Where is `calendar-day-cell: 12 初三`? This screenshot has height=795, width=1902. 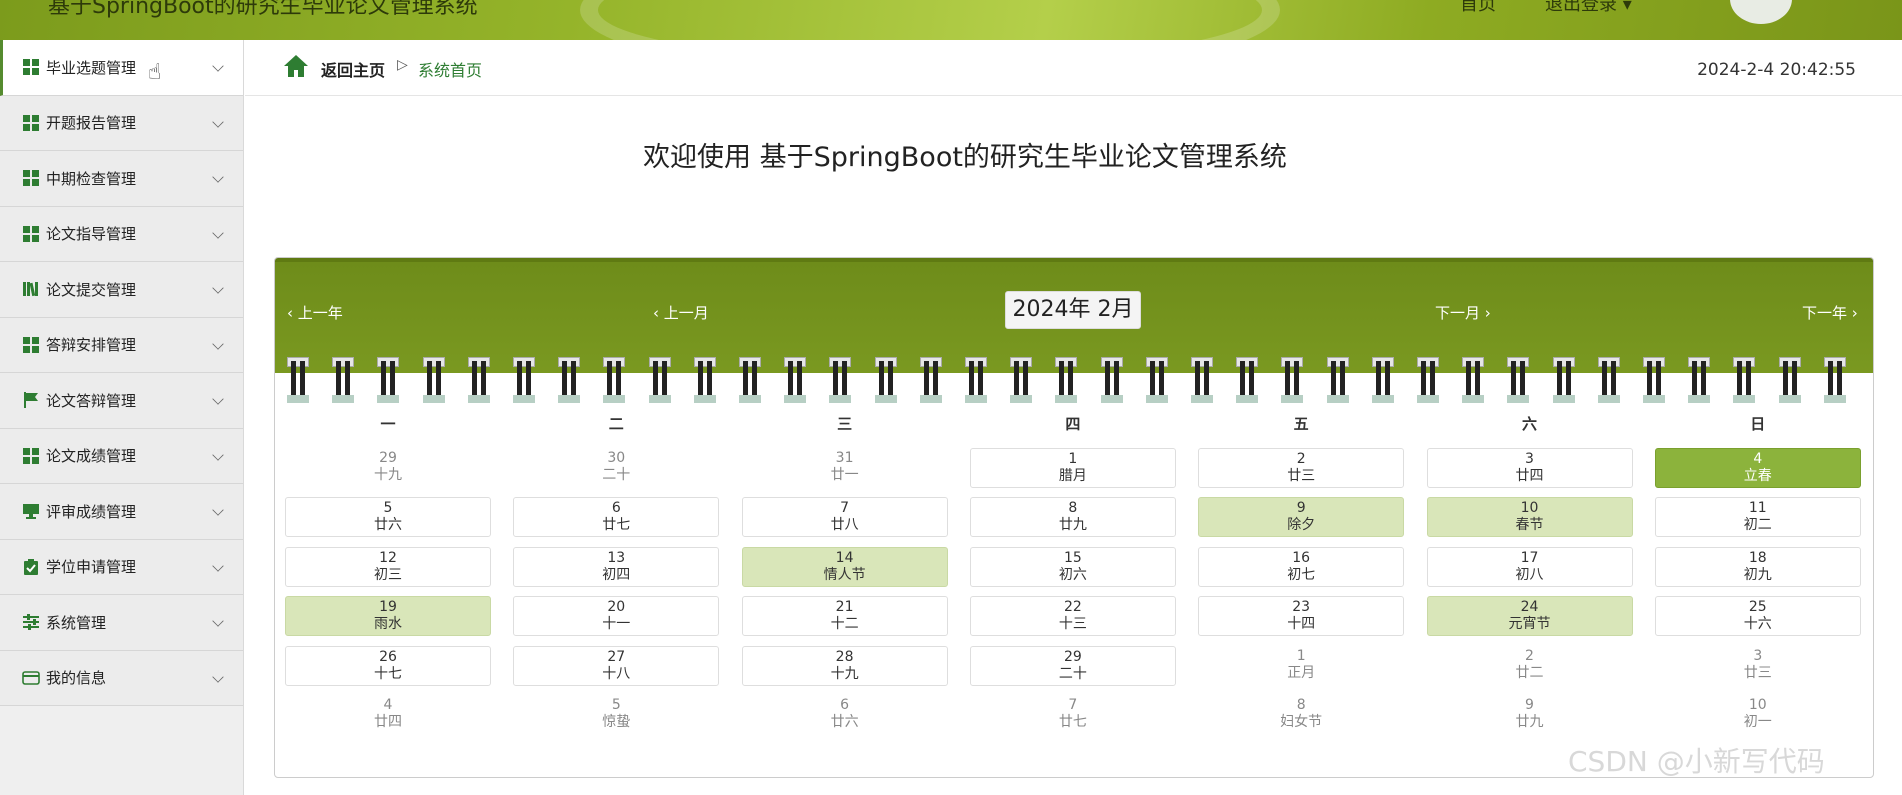
calendar-day-cell: 12 初三 is located at coordinates (388, 566).